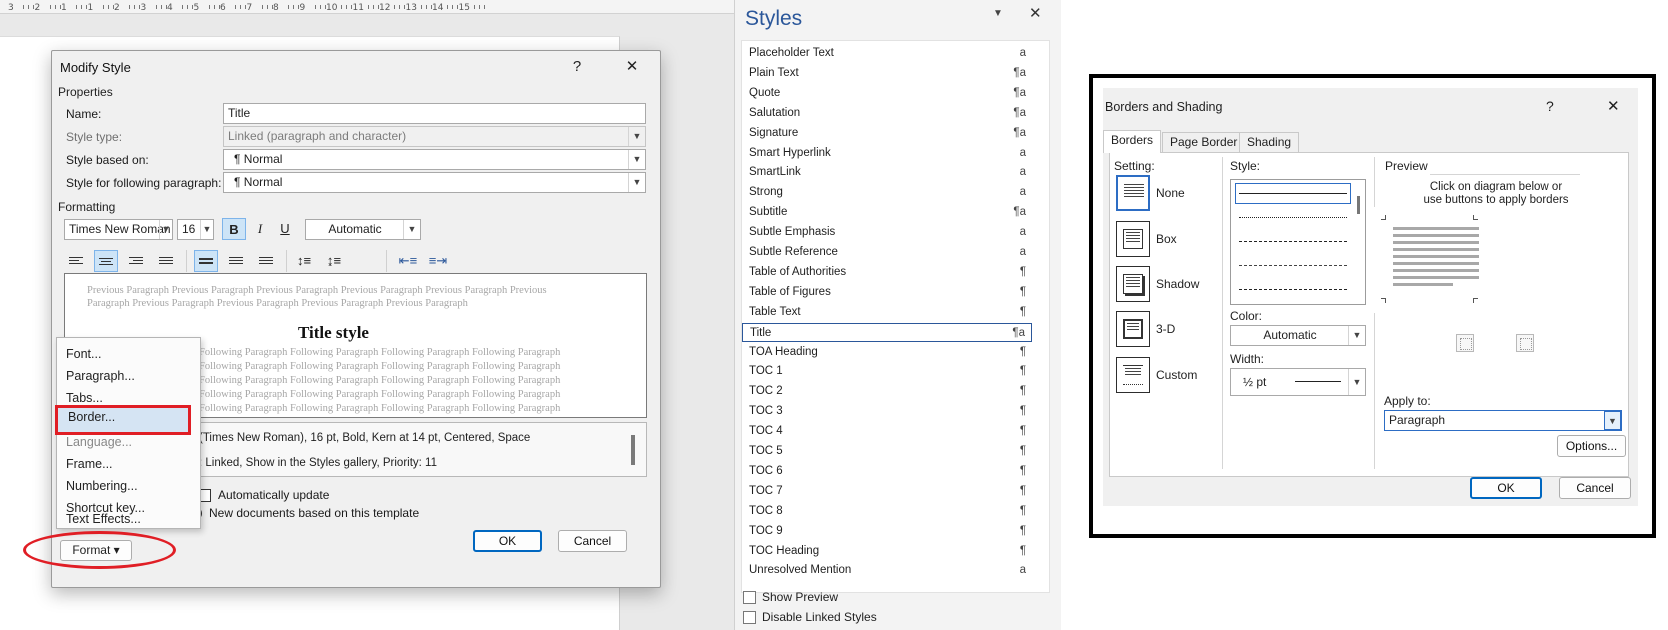 This screenshot has height=630, width=1668. I want to click on style-list-item: Table of Figures ¶, so click(887, 293).